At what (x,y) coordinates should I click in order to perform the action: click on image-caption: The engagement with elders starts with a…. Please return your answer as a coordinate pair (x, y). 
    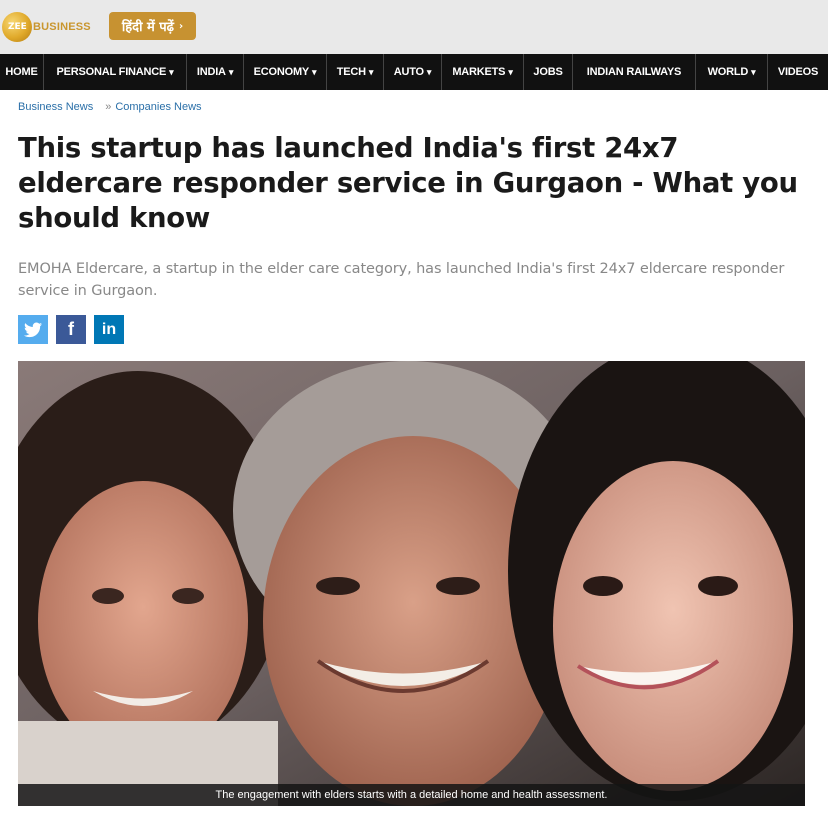
    Looking at the image, I should click on (411, 795).